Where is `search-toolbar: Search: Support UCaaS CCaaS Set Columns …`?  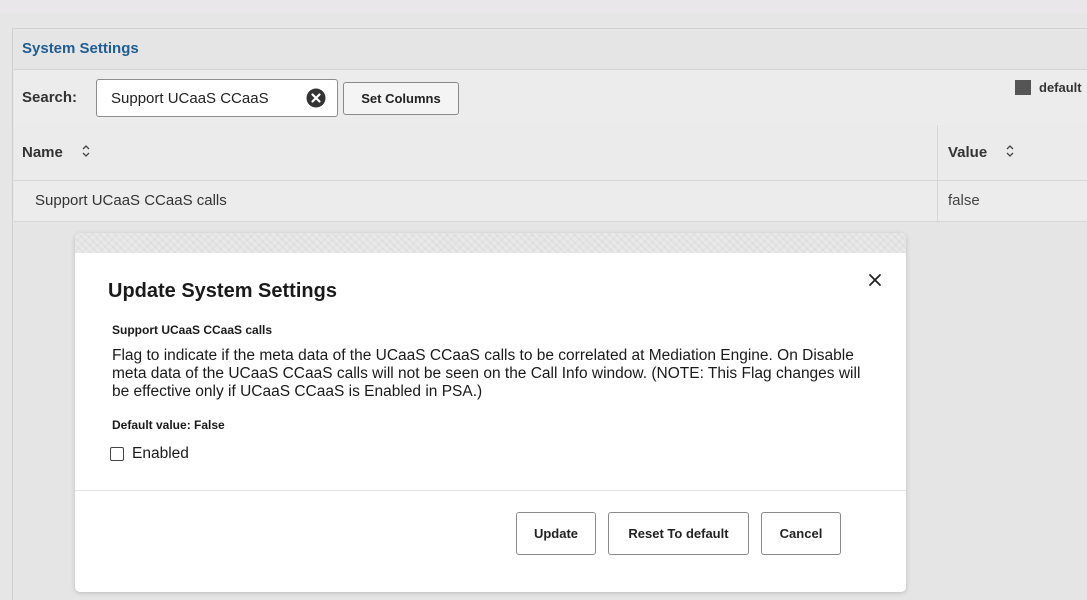
search-toolbar: Search: Support UCaaS CCaaS Set Columns … is located at coordinates (550, 97).